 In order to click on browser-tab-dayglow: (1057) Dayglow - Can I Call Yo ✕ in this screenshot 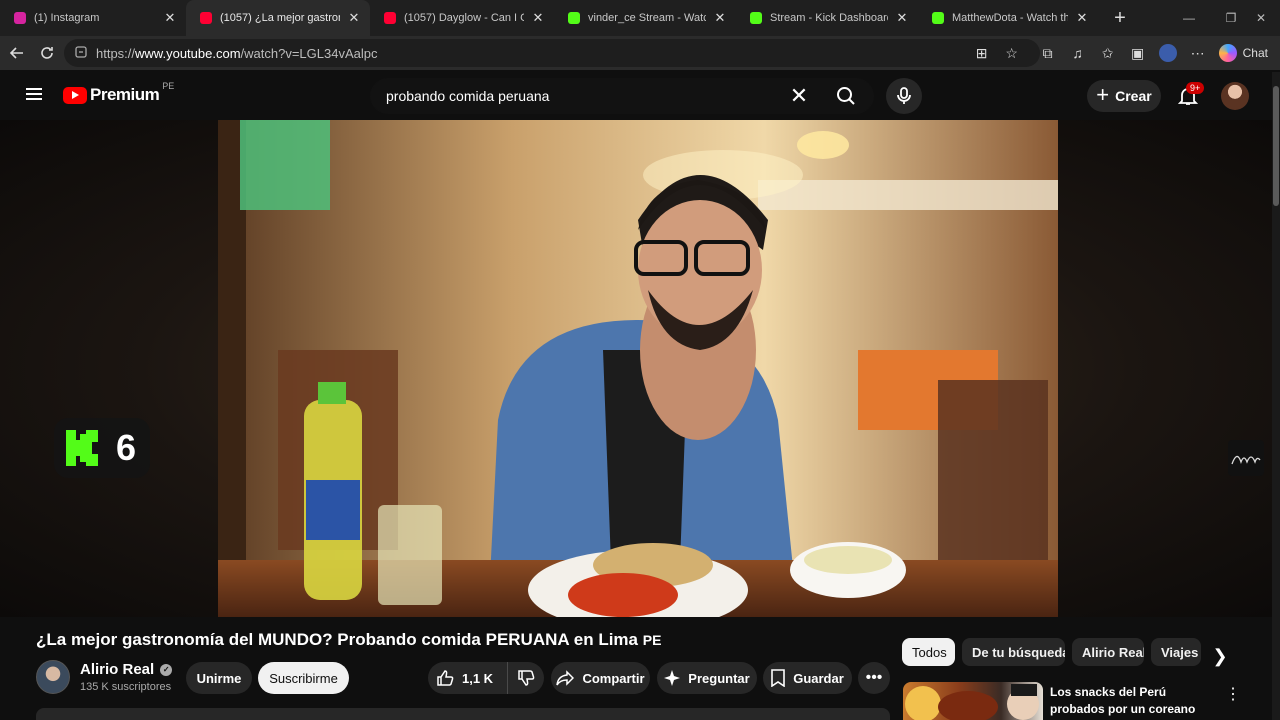, I will do `click(462, 18)`.